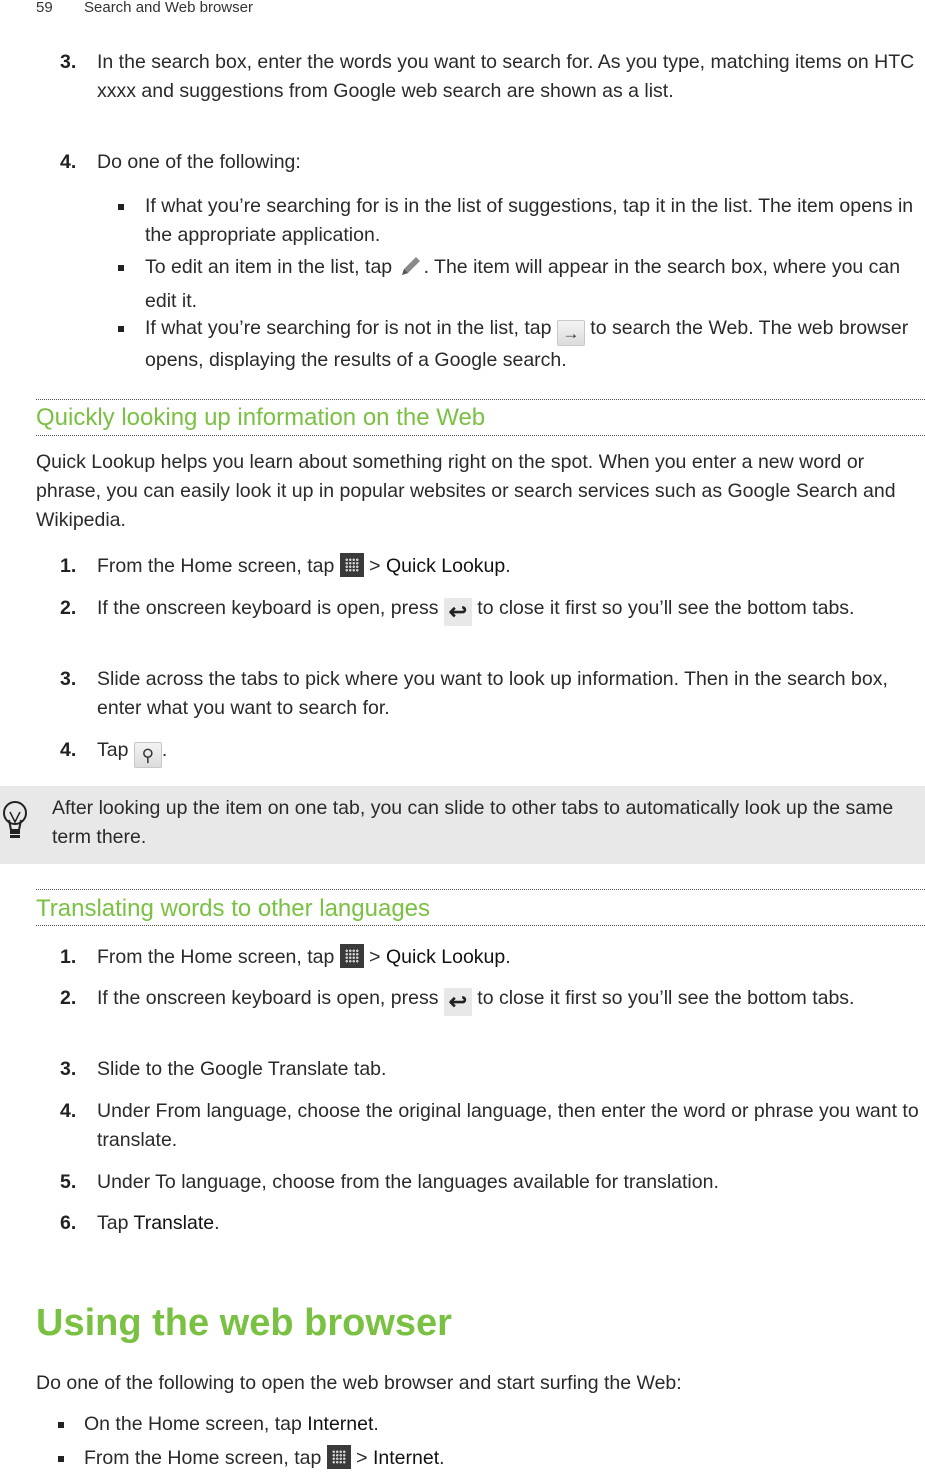 This screenshot has width=925, height=1473. What do you see at coordinates (488, 1458) in the screenshot?
I see `bullet-item: From the Home screen, tap > Internet.` at bounding box center [488, 1458].